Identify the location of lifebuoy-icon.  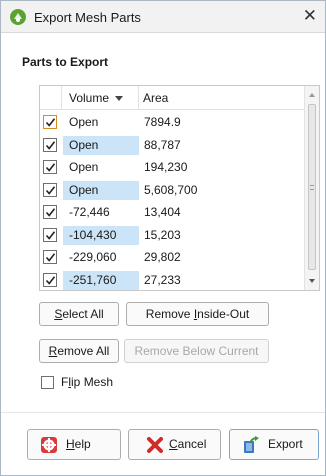
(49, 445).